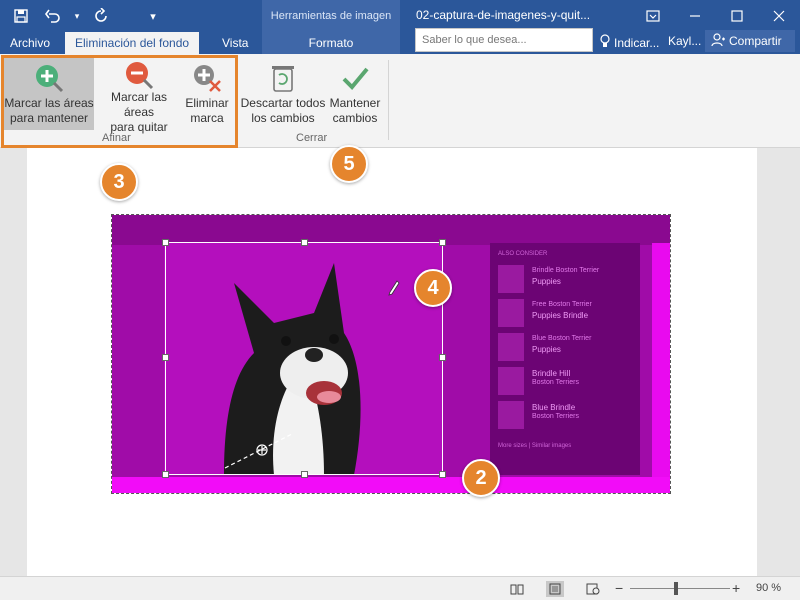 This screenshot has width=800, height=600. Describe the element at coordinates (355, 103) in the screenshot. I see `keep-changes-label-1: Mantener` at that location.